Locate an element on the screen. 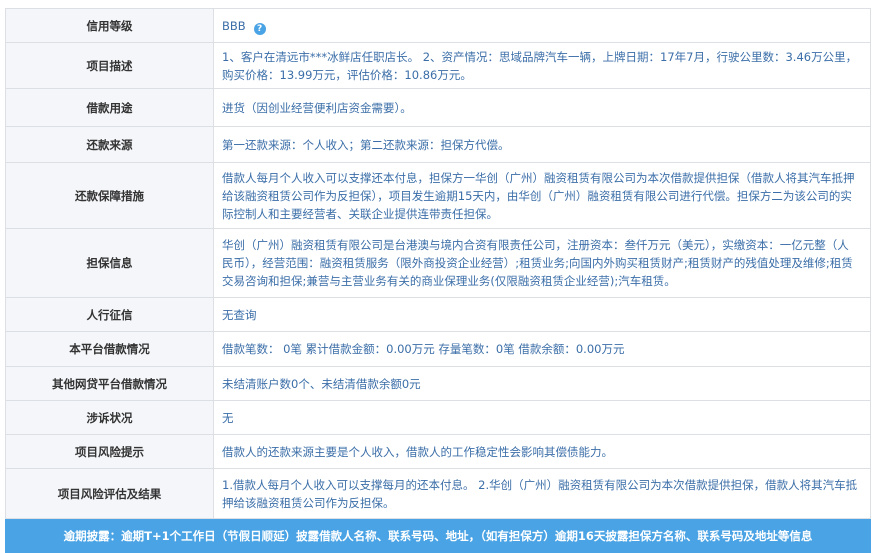 The image size is (878, 553). row-value: 借款人的还款来源主要是个人收入，借款人的工作稳定性会影响其偿债能力。 is located at coordinates (542, 451).